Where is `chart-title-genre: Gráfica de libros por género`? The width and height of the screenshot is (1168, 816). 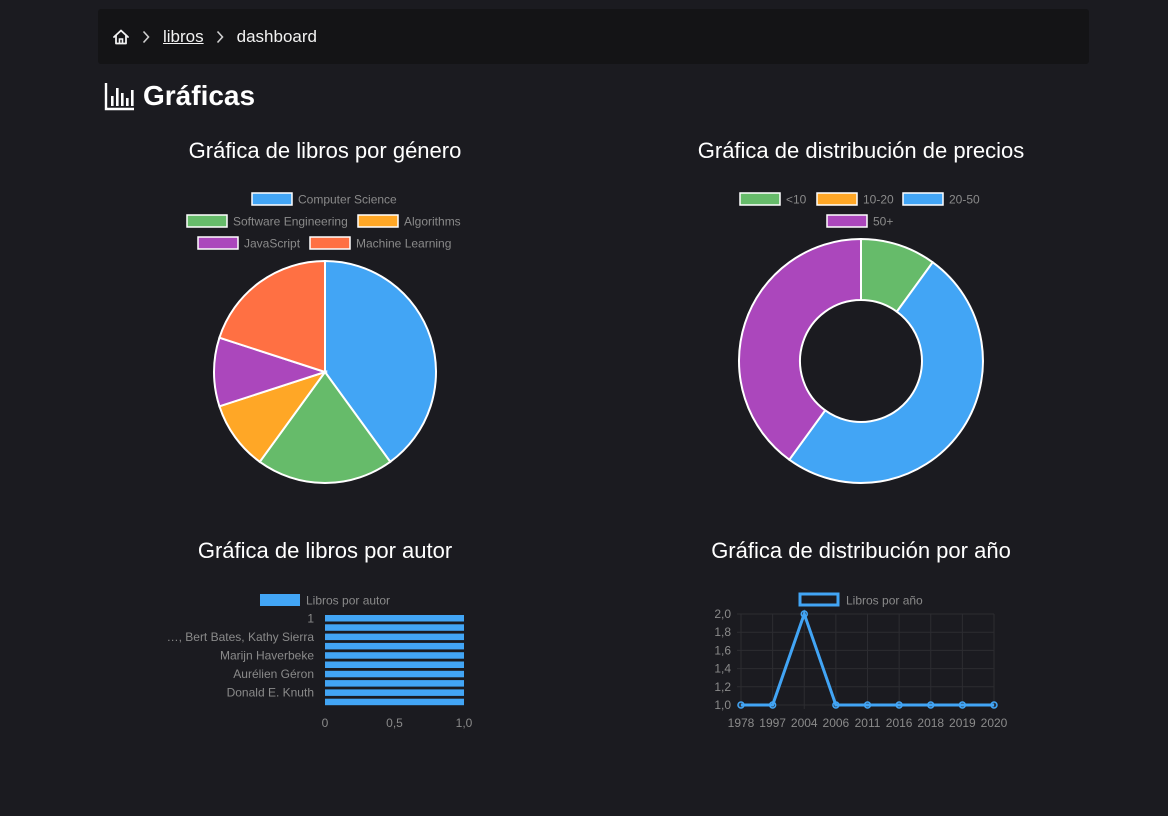 chart-title-genre: Gráfica de libros por género is located at coordinates (325, 150).